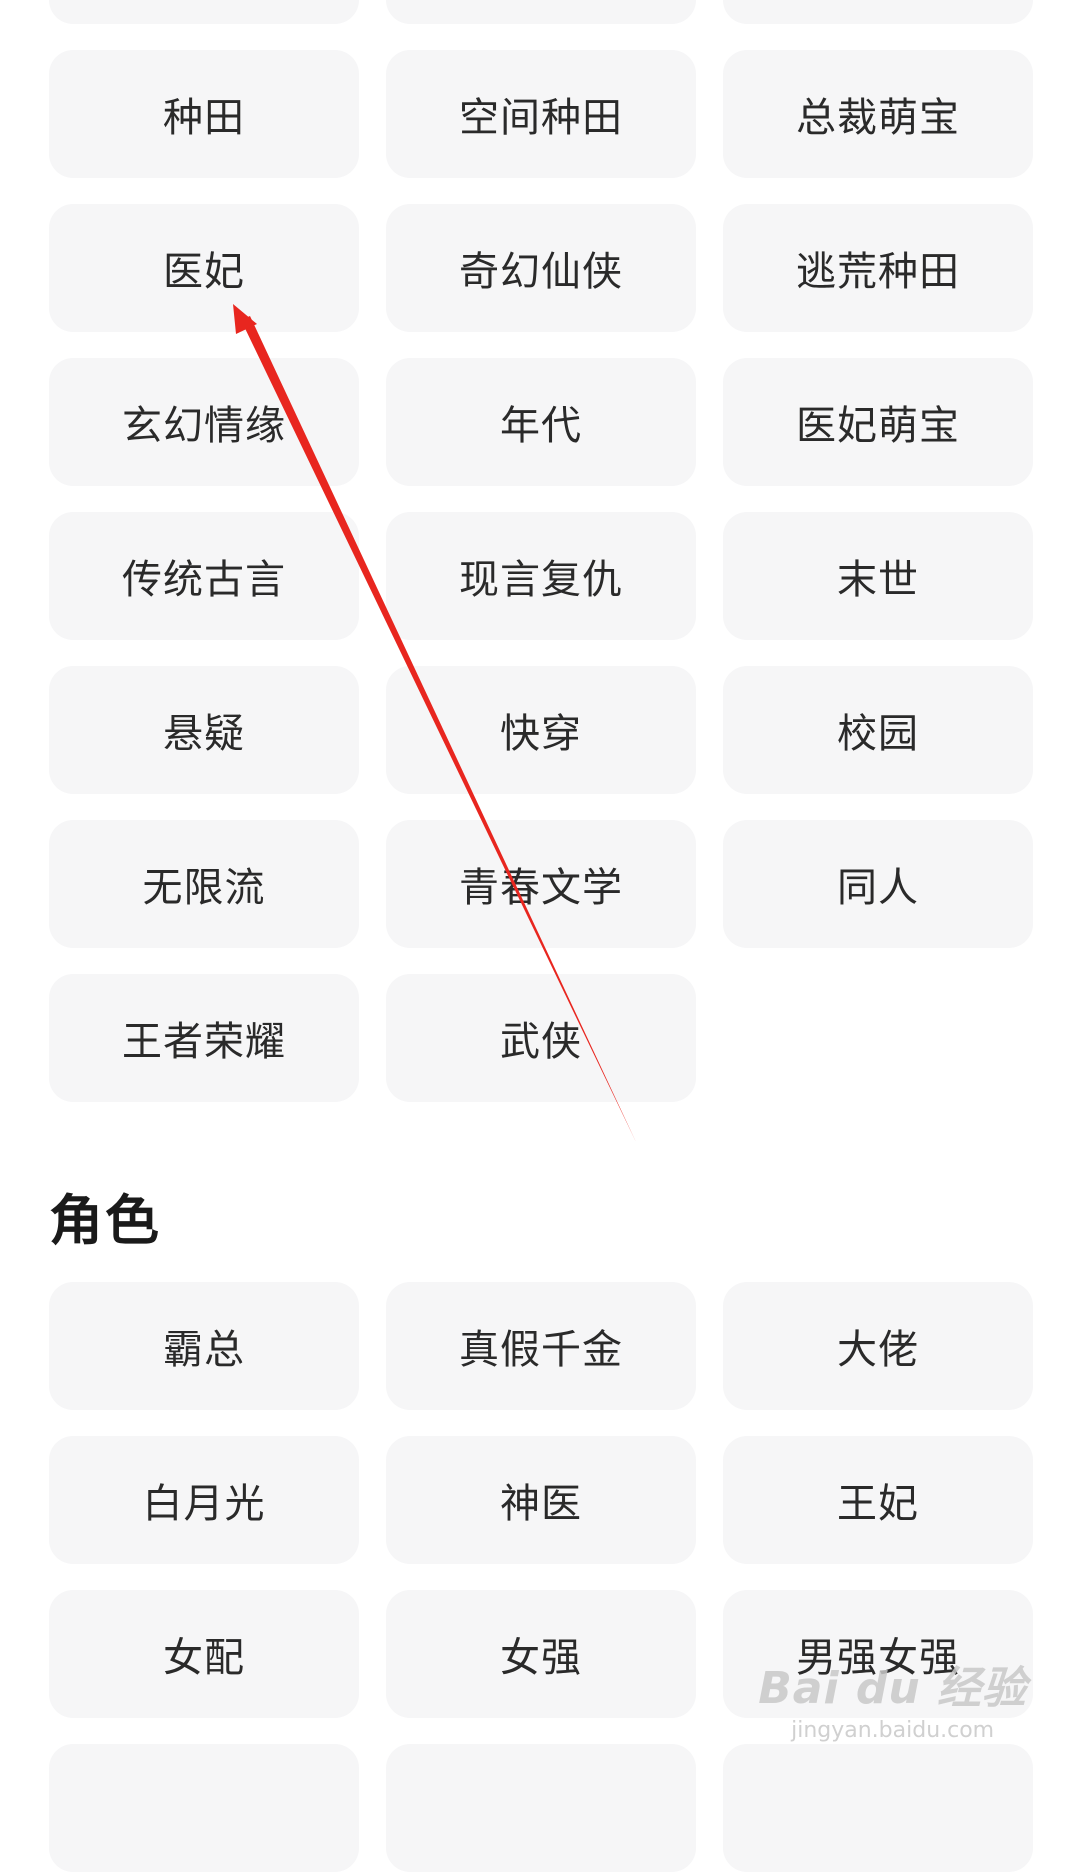 The height and width of the screenshot is (1872, 1077). What do you see at coordinates (204, 1346) in the screenshot?
I see `role-tag-bazong: 霸总` at bounding box center [204, 1346].